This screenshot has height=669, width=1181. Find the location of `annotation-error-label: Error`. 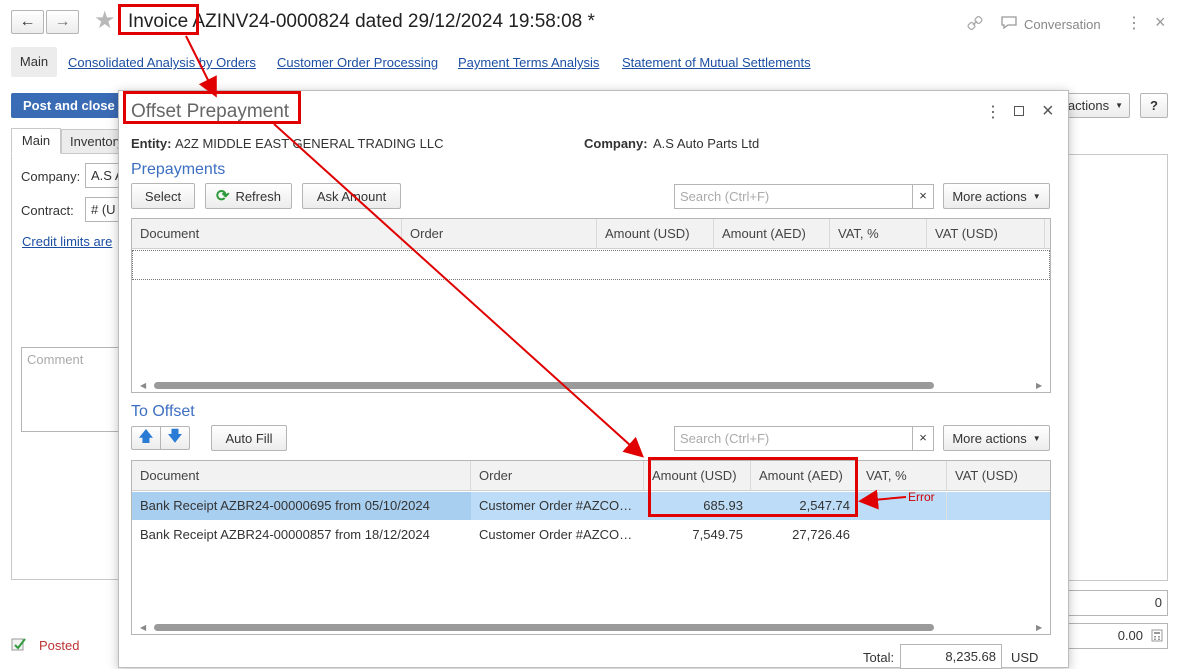

annotation-error-label: Error is located at coordinates (921, 497).